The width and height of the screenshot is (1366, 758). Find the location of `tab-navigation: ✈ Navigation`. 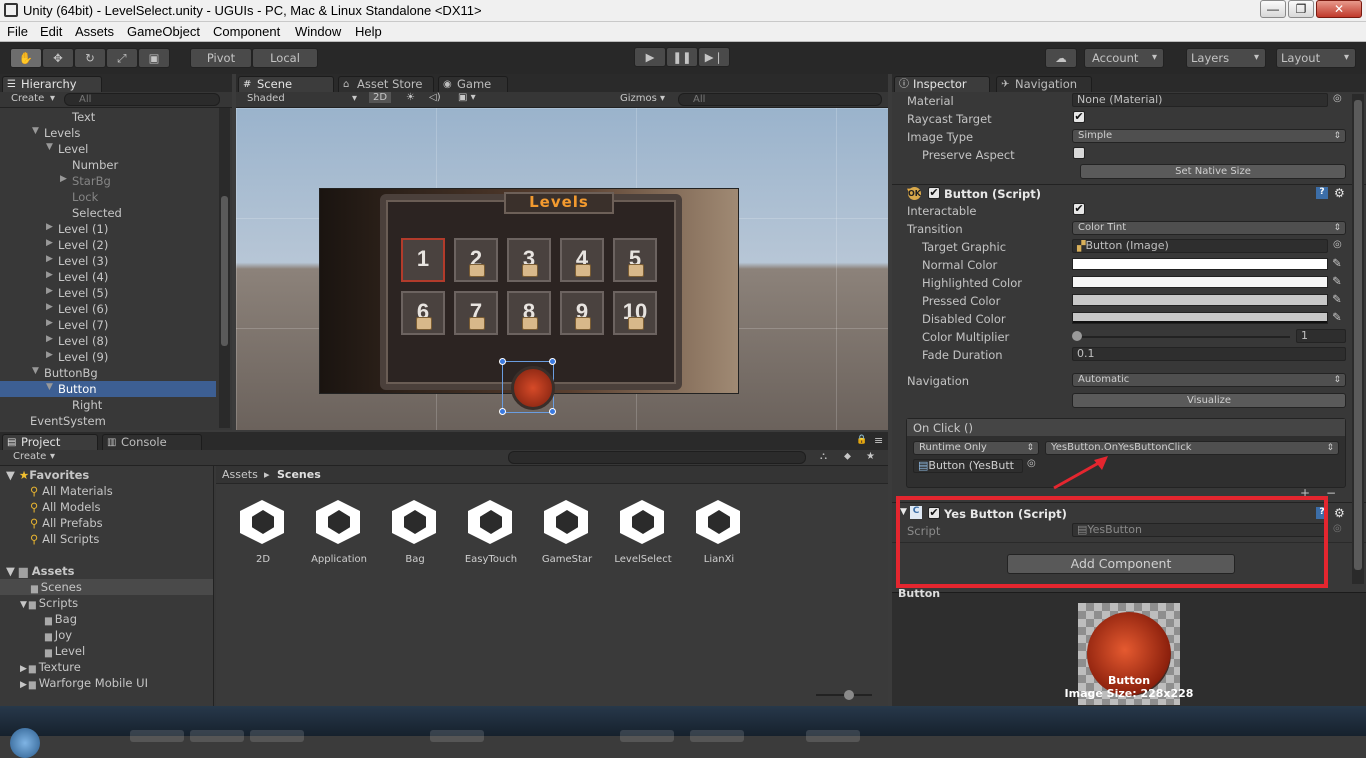

tab-navigation: ✈ Navigation is located at coordinates (1044, 84).